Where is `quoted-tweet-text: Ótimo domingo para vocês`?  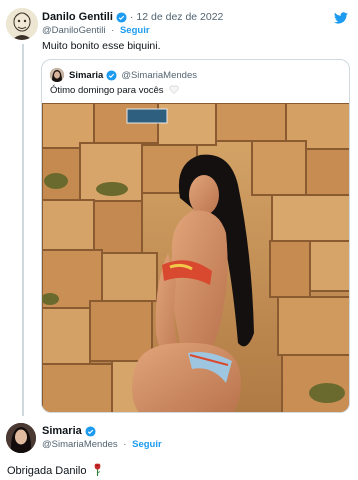 quoted-tweet-text: Ótimo domingo para vocês is located at coordinates (107, 90).